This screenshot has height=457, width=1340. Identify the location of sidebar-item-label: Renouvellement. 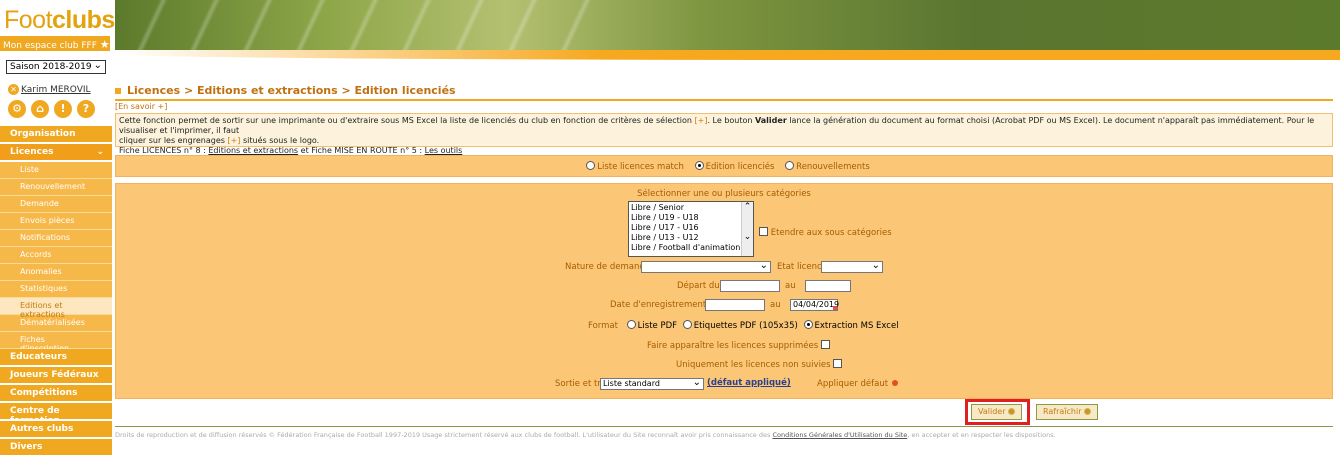
(53, 186).